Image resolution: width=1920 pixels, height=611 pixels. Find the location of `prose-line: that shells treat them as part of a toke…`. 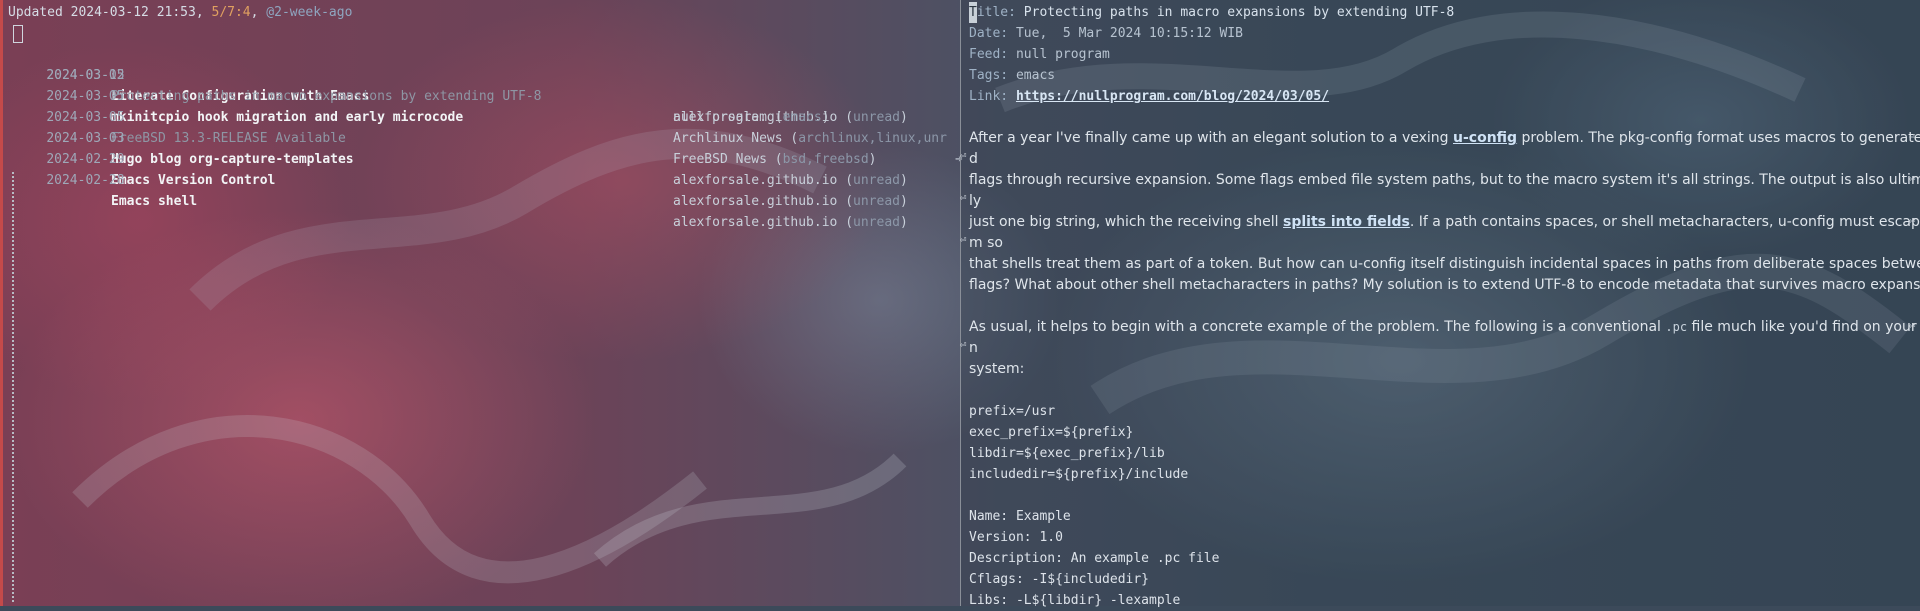

prose-line: that shells treat them as part of a toke… is located at coordinates (1444, 264).